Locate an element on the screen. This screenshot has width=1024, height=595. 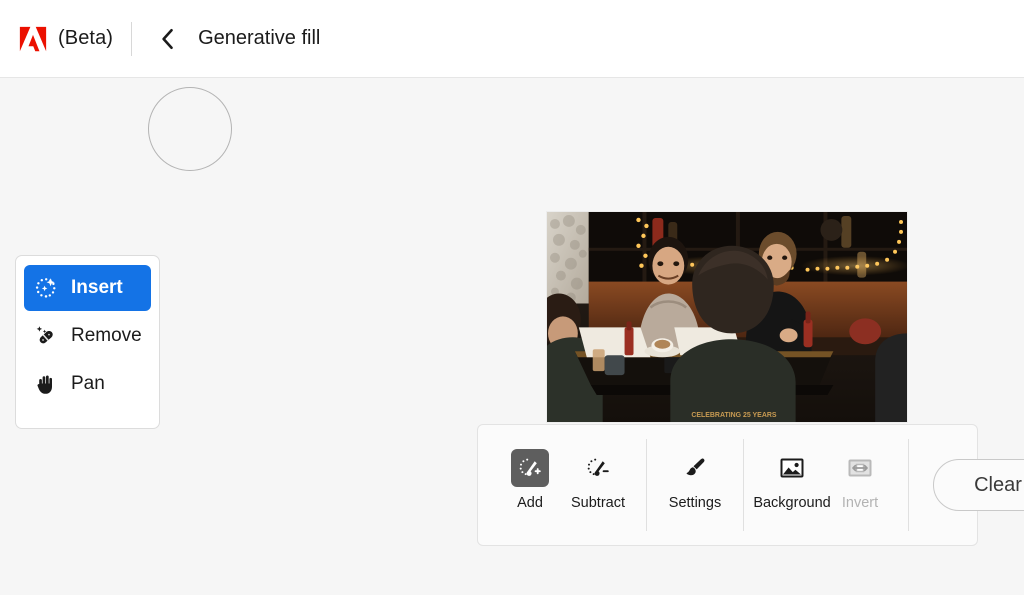
image-icon is located at coordinates (792, 468).